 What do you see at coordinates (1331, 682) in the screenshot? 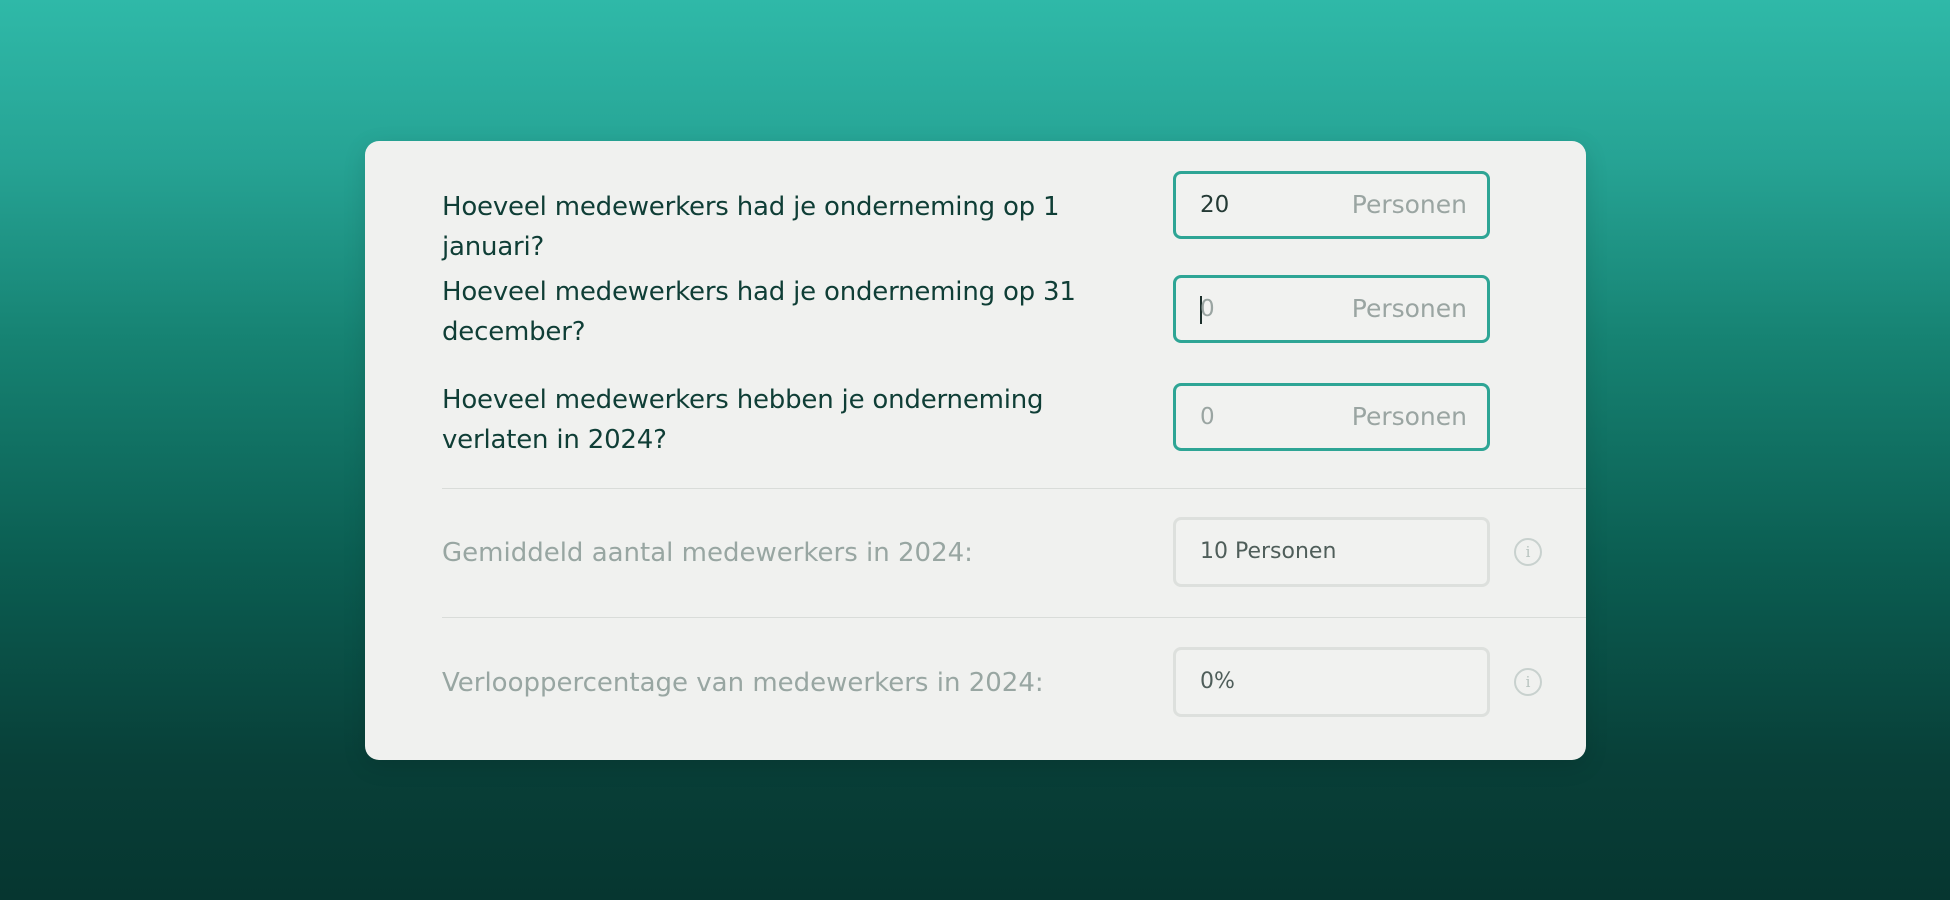
I see `turnover-rate-output: 0%` at bounding box center [1331, 682].